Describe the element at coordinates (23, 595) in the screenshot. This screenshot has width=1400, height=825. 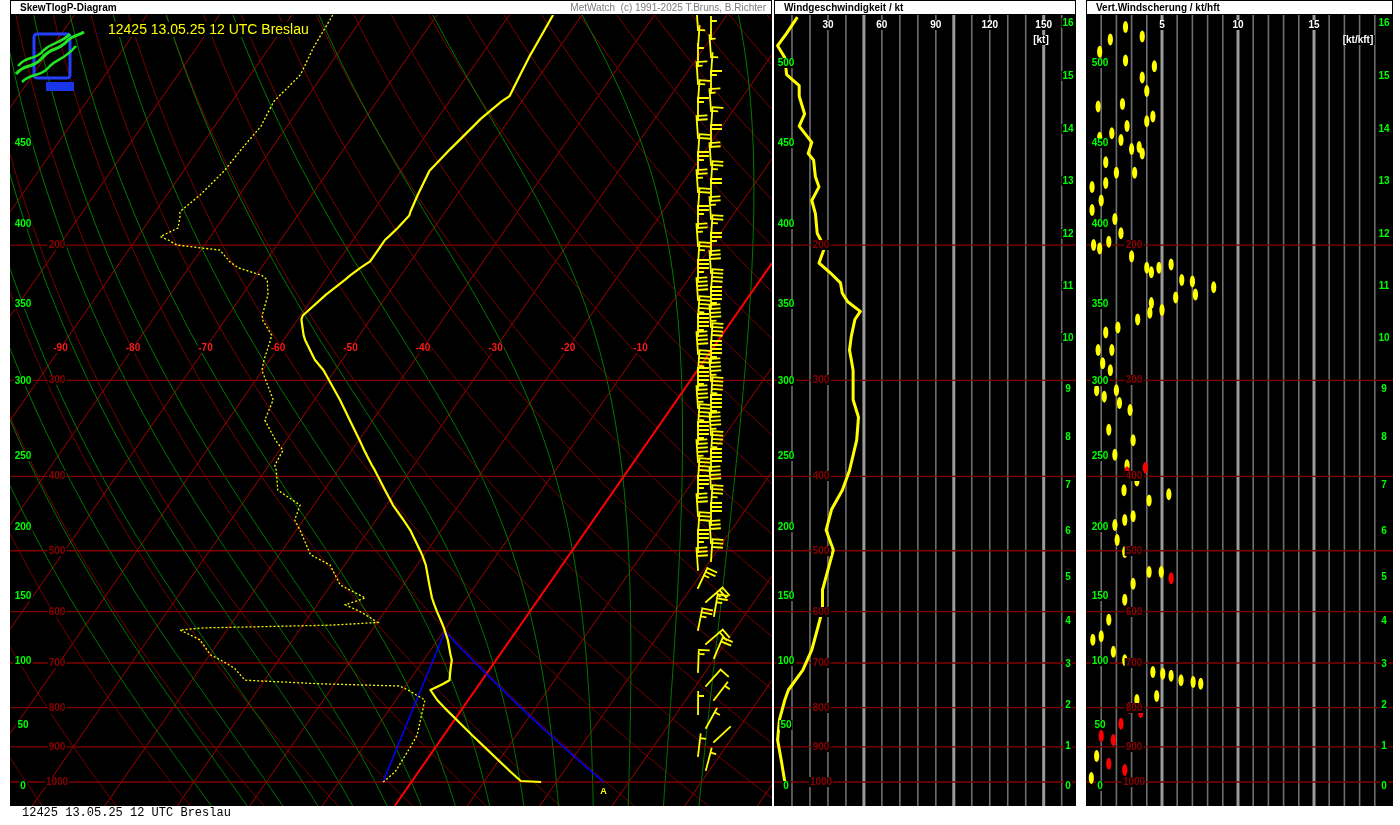
I see `flight-level-label: 150` at that location.